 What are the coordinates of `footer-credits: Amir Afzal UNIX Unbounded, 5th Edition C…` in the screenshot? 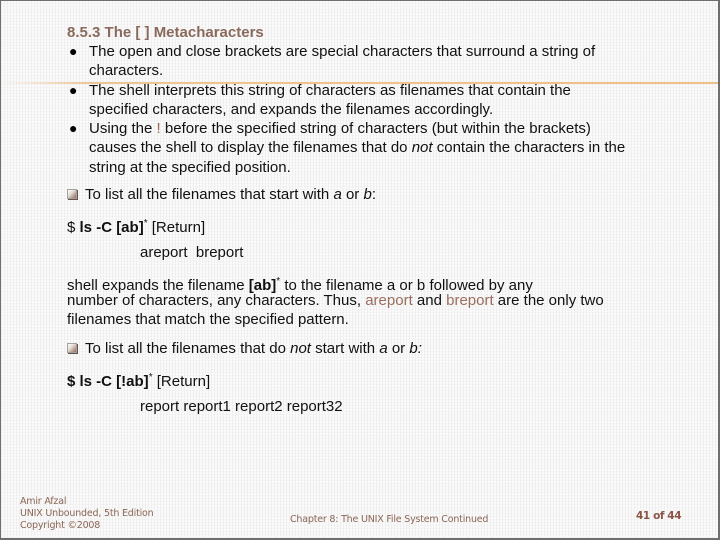 It's located at (87, 514).